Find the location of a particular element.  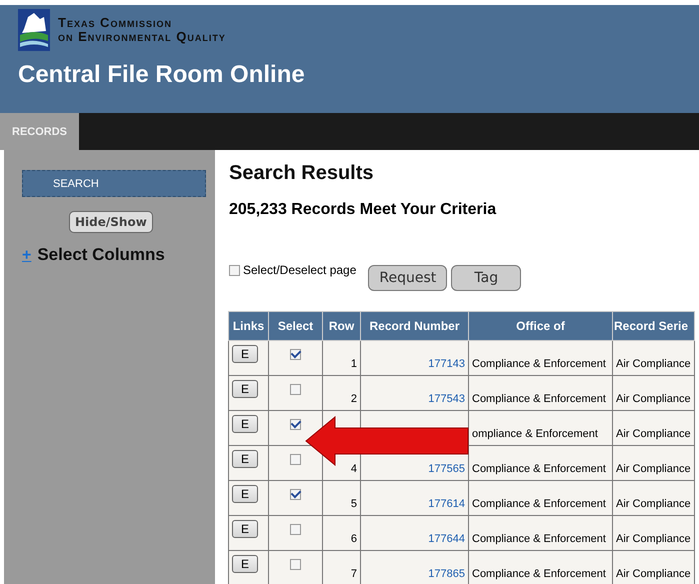

org-name: Texas Commission is located at coordinates (115, 23).